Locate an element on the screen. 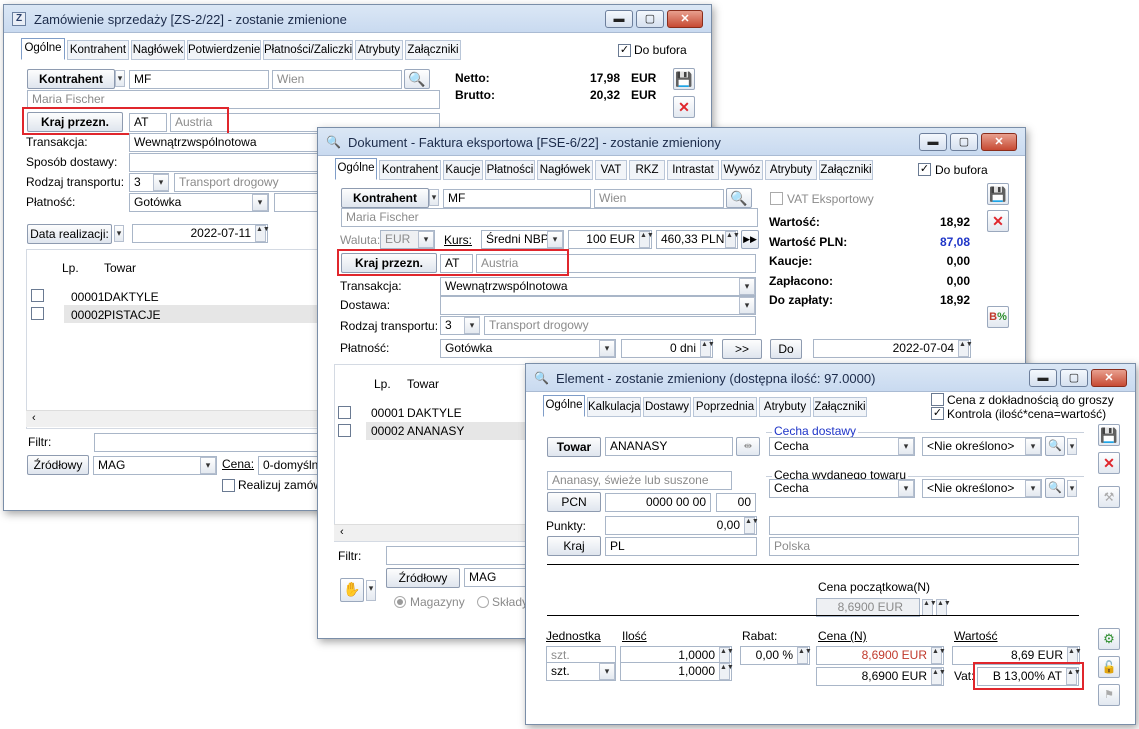  mag-dropdown: ▾ is located at coordinates (208, 465).